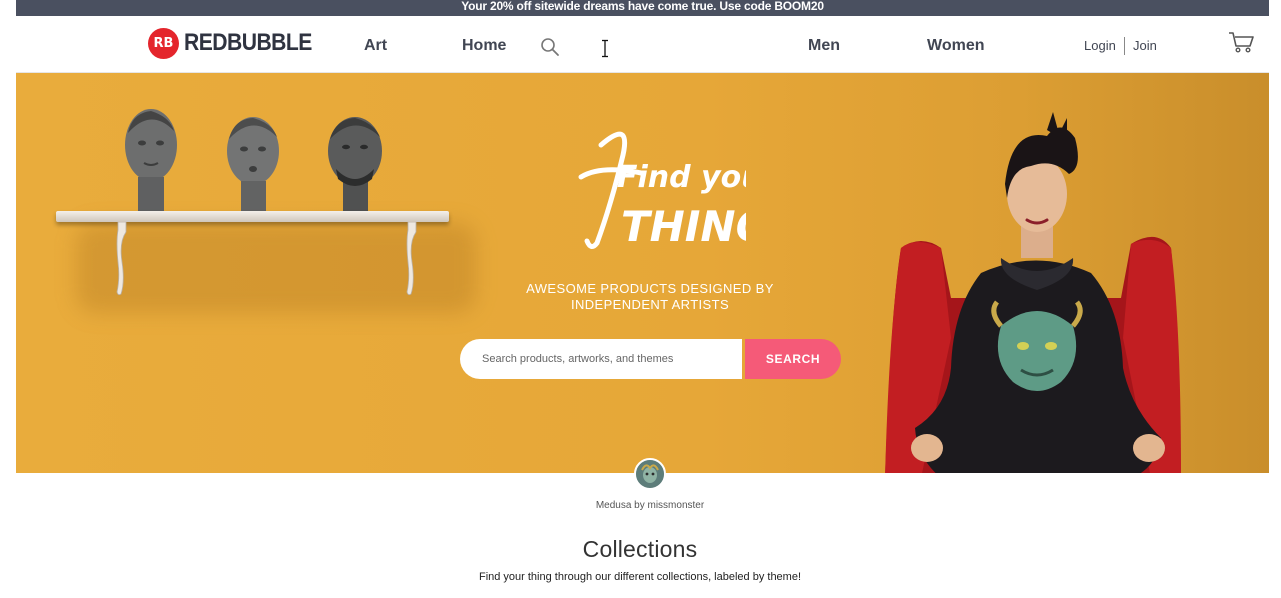 This screenshot has width=1281, height=598. What do you see at coordinates (121, 259) in the screenshot?
I see `shelf-bracket-left` at bounding box center [121, 259].